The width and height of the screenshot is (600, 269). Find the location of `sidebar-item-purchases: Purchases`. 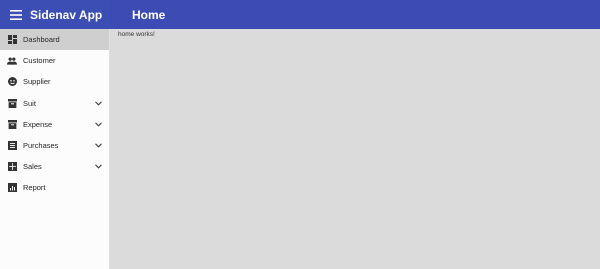

sidebar-item-purchases: Purchases is located at coordinates (54, 145).